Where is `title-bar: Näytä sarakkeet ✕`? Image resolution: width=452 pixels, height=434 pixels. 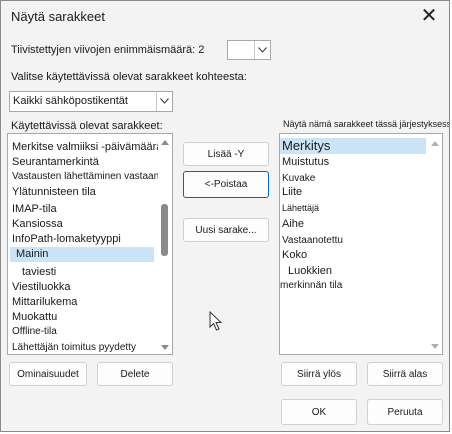 title-bar: Näytä sarakkeet ✕ is located at coordinates (225, 17).